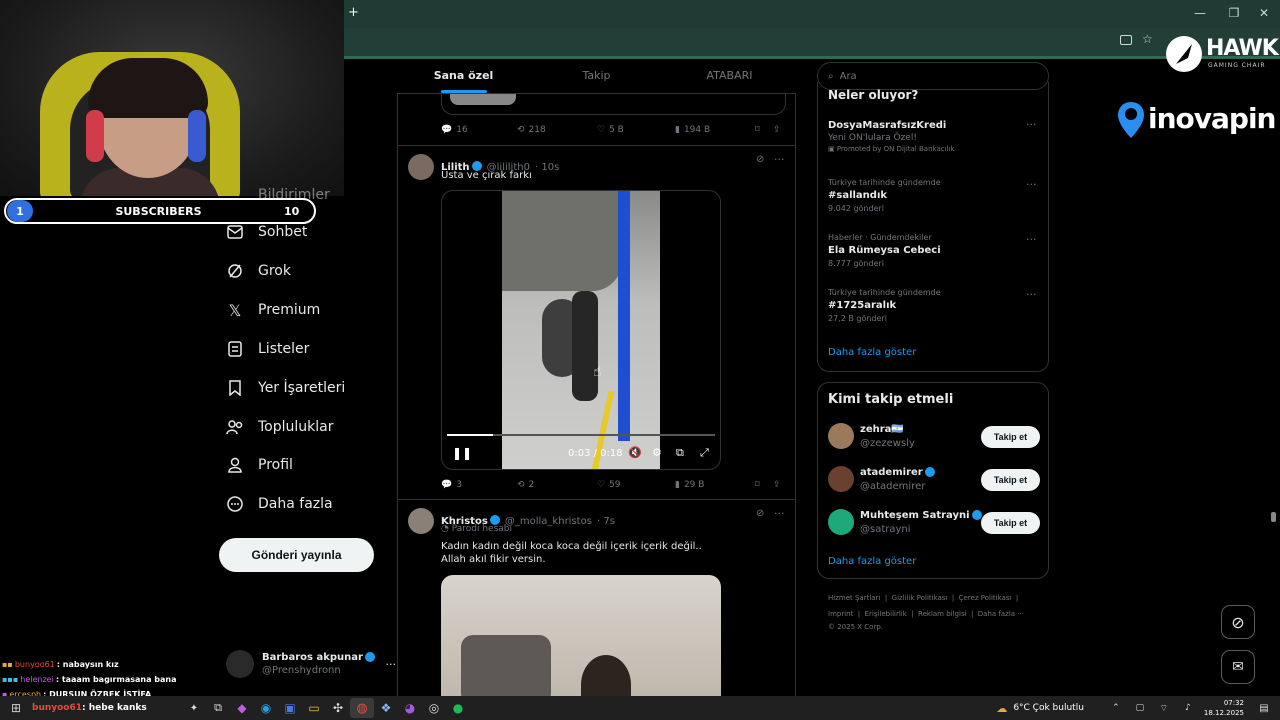 The width and height of the screenshot is (1280, 720). I want to click on nav-more: Daha fazla, so click(279, 504).